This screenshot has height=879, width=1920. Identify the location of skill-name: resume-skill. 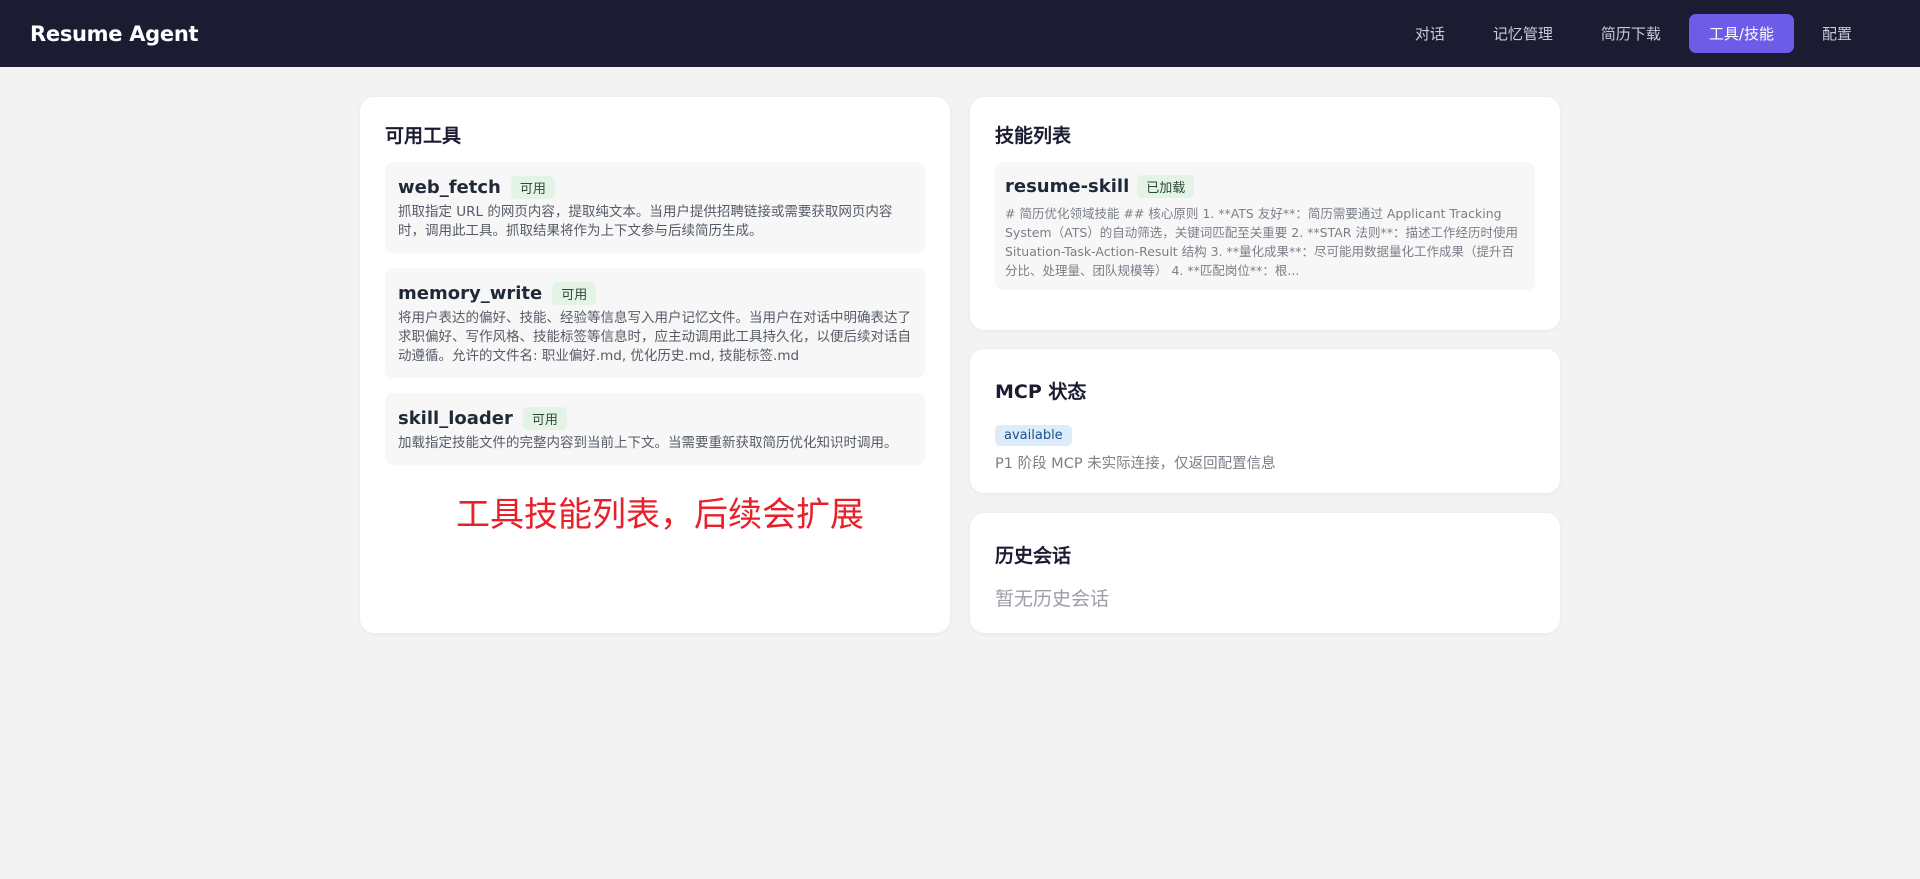
(1067, 186).